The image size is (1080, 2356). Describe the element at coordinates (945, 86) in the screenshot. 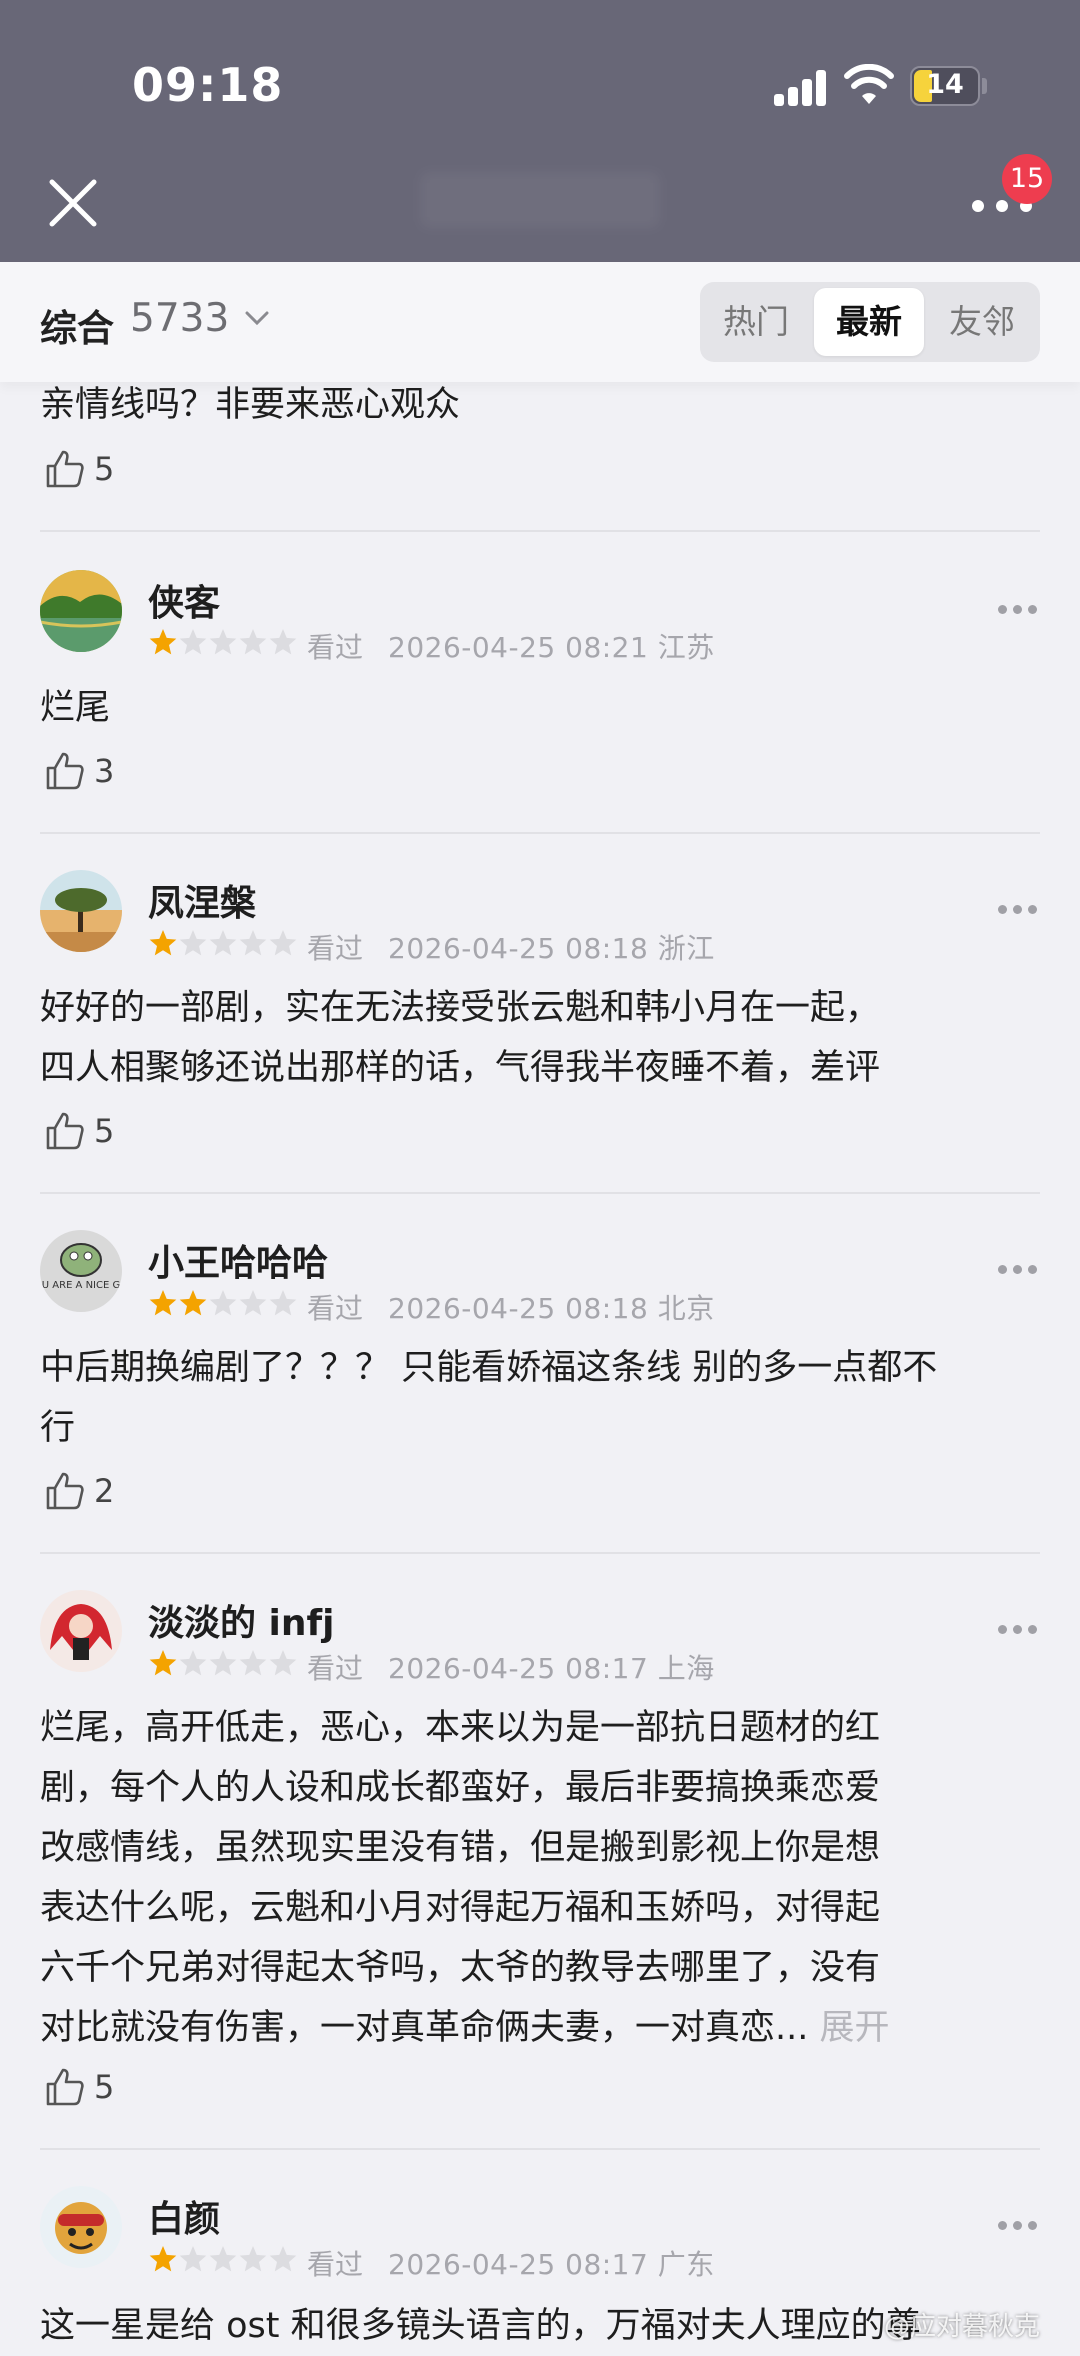

I see `battery-icon: 14` at that location.